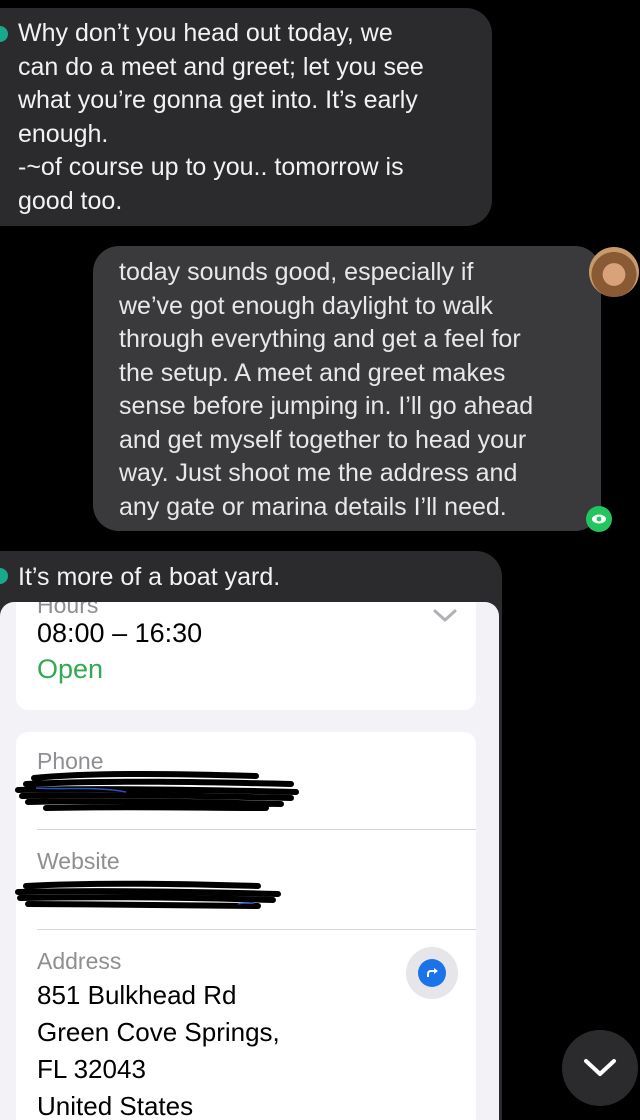  I want to click on message-line: can do a meet and greet; let you see, so click(221, 66).